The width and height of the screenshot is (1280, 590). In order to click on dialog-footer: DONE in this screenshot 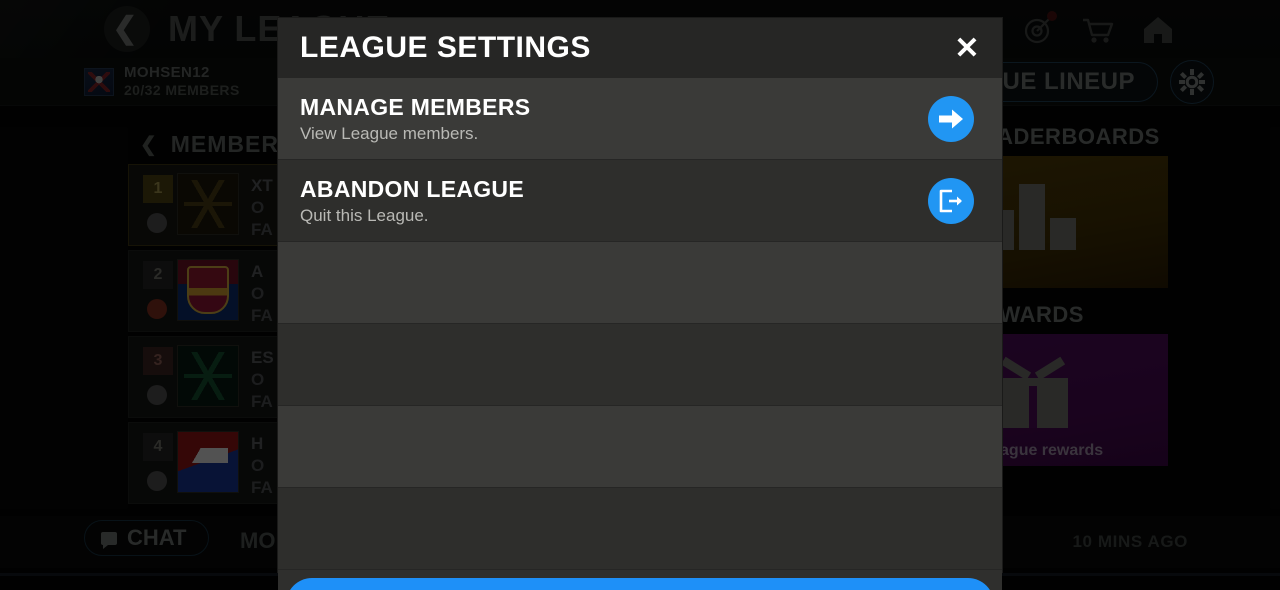, I will do `click(640, 580)`.